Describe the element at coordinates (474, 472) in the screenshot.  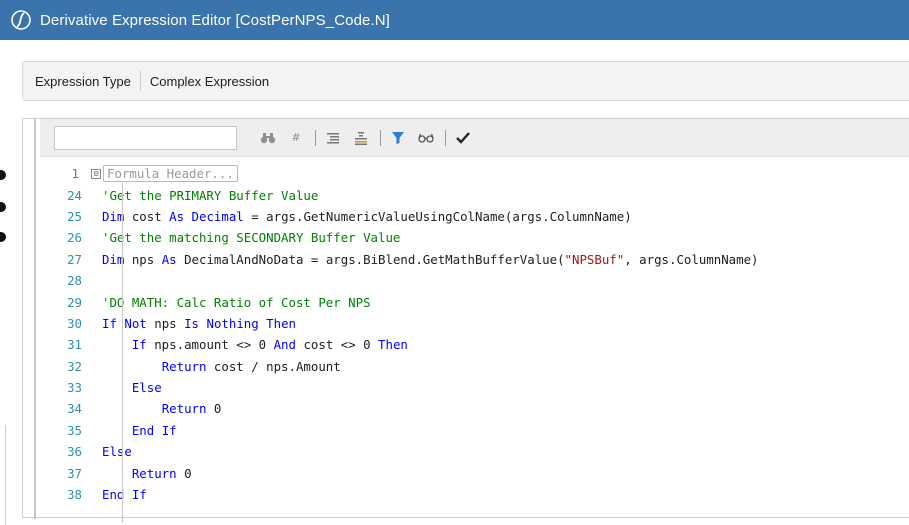
I see `code-line: 37 Return 0` at that location.